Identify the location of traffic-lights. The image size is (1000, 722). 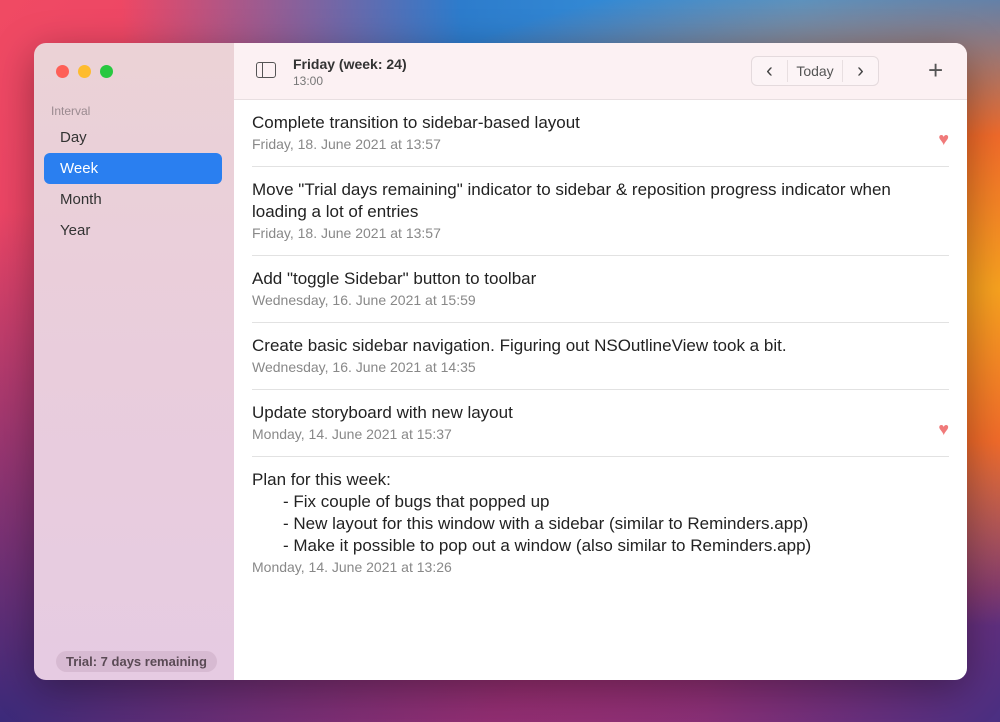
(84, 71).